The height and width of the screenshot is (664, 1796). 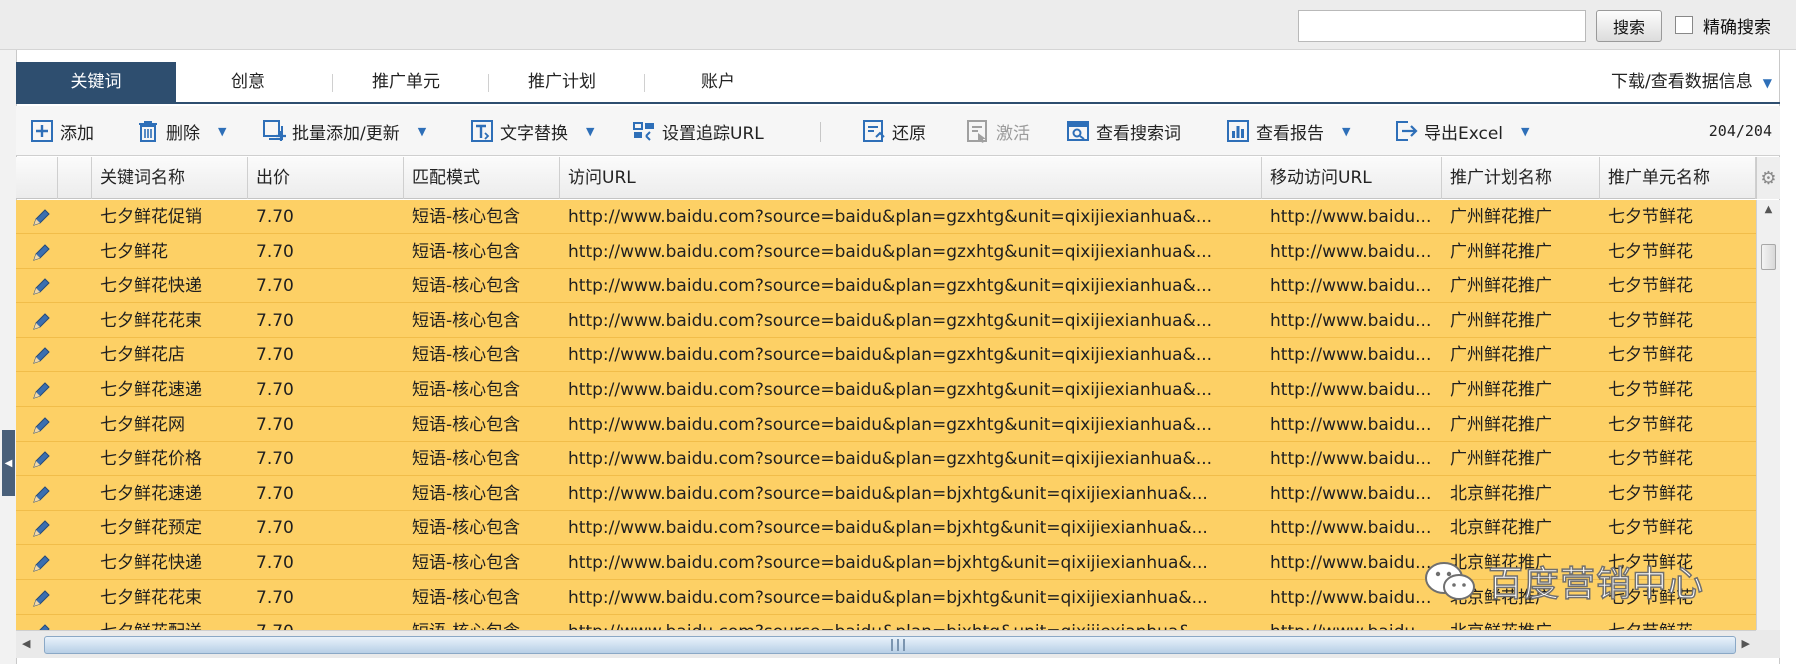 What do you see at coordinates (26, 643) in the screenshot?
I see `scroll-left-icon: ◀` at bounding box center [26, 643].